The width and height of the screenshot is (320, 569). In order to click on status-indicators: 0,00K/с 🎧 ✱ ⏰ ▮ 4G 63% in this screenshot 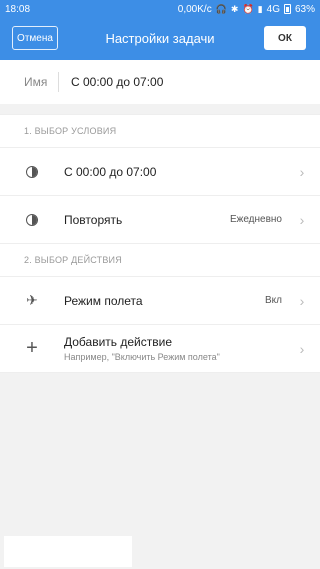, I will do `click(246, 9)`.